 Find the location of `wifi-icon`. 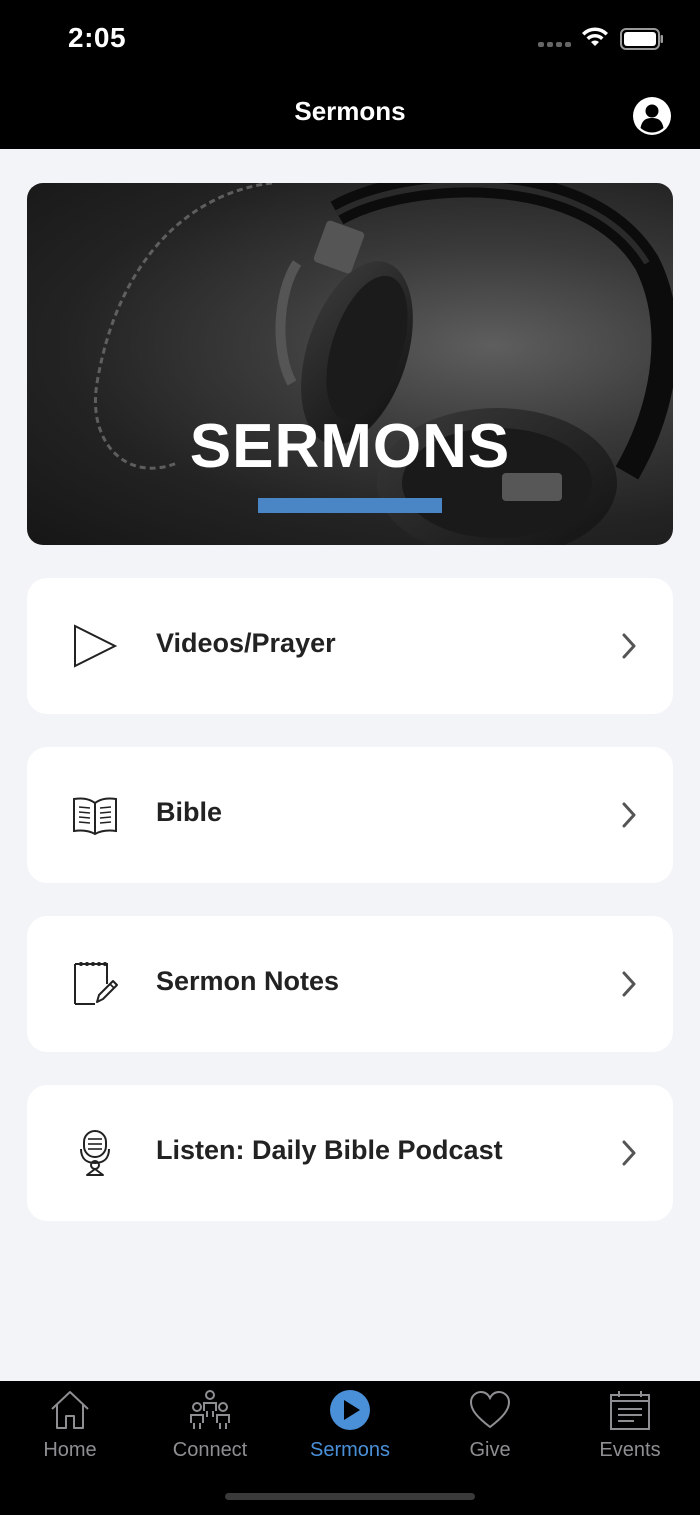

wifi-icon is located at coordinates (595, 36).